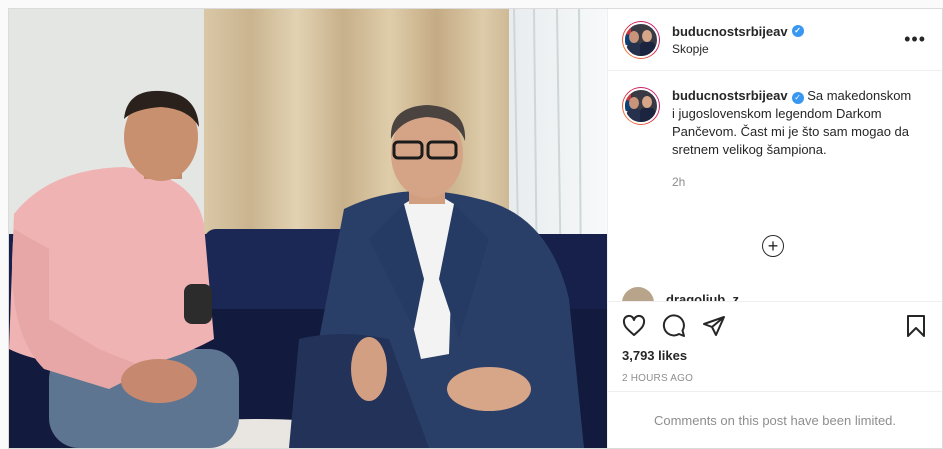 The image size is (943, 449). What do you see at coordinates (674, 326) in the screenshot?
I see `comment-icon` at bounding box center [674, 326].